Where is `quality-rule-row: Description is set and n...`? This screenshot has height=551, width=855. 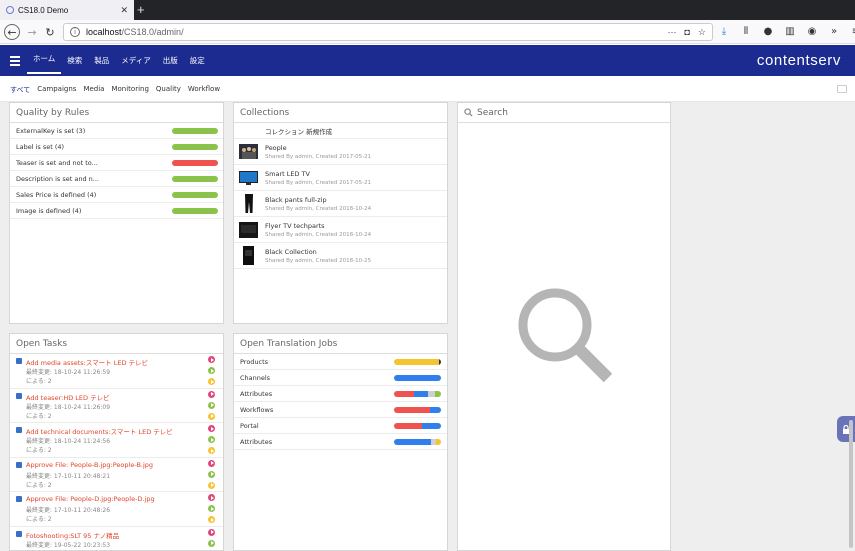
quality-rule-row: Description is set and n... is located at coordinates (116, 179).